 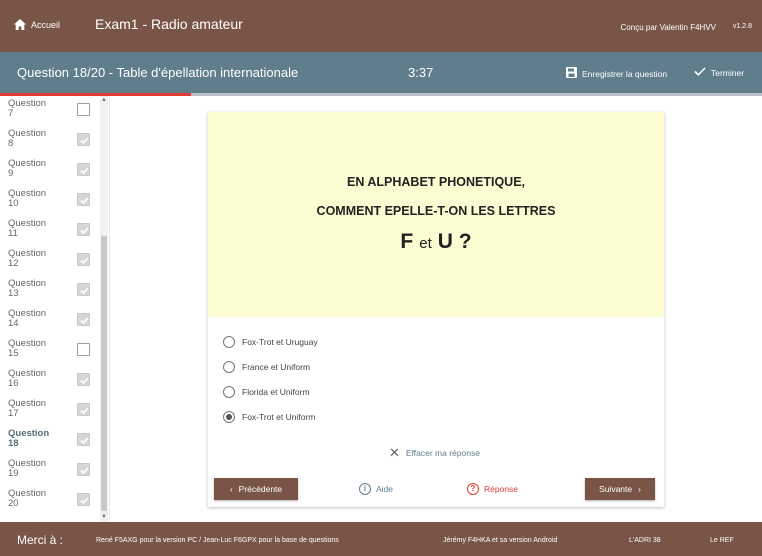 I want to click on sidebar-question-item: Question 16, so click(x=53, y=380).